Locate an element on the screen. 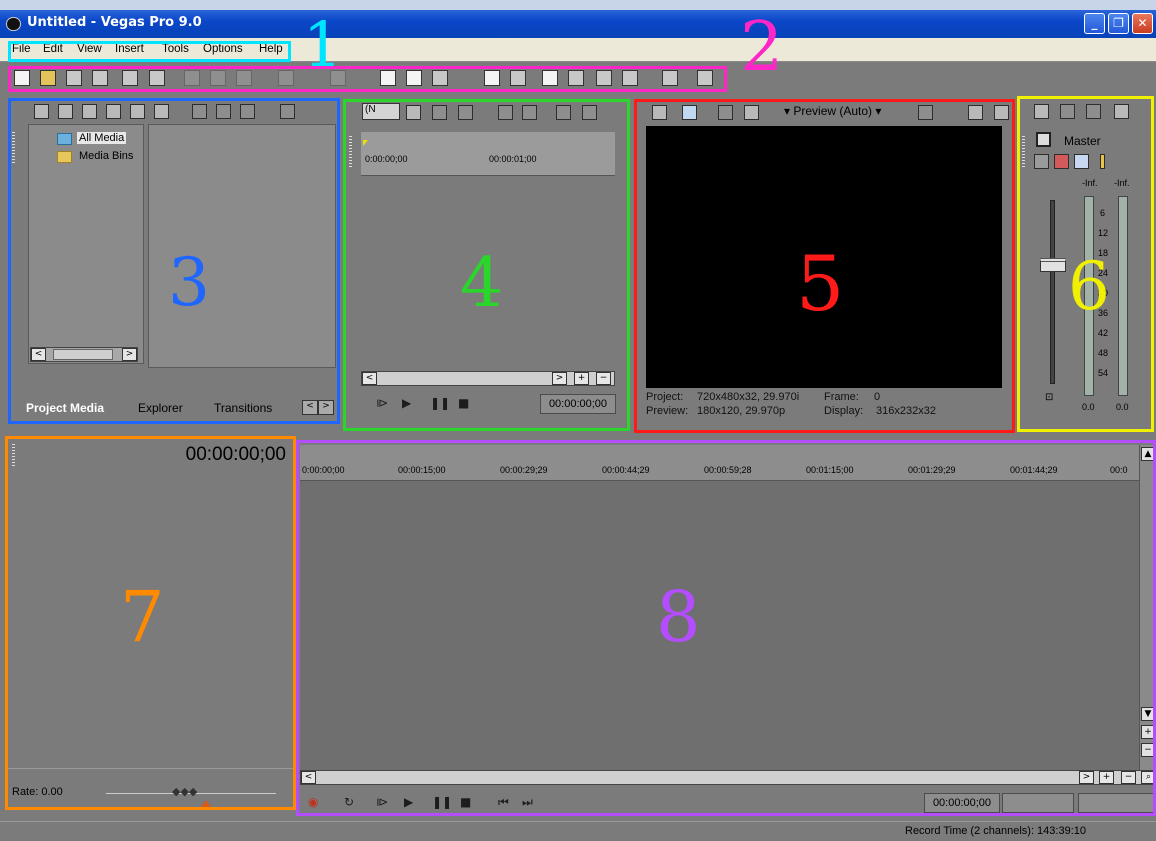  vegas-app-icon is located at coordinates (13, 24).